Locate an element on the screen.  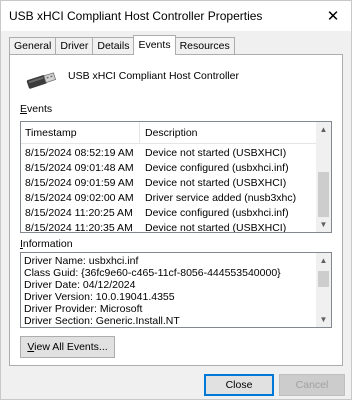
events-list-header: Timestamp Description is located at coordinates (169, 133).